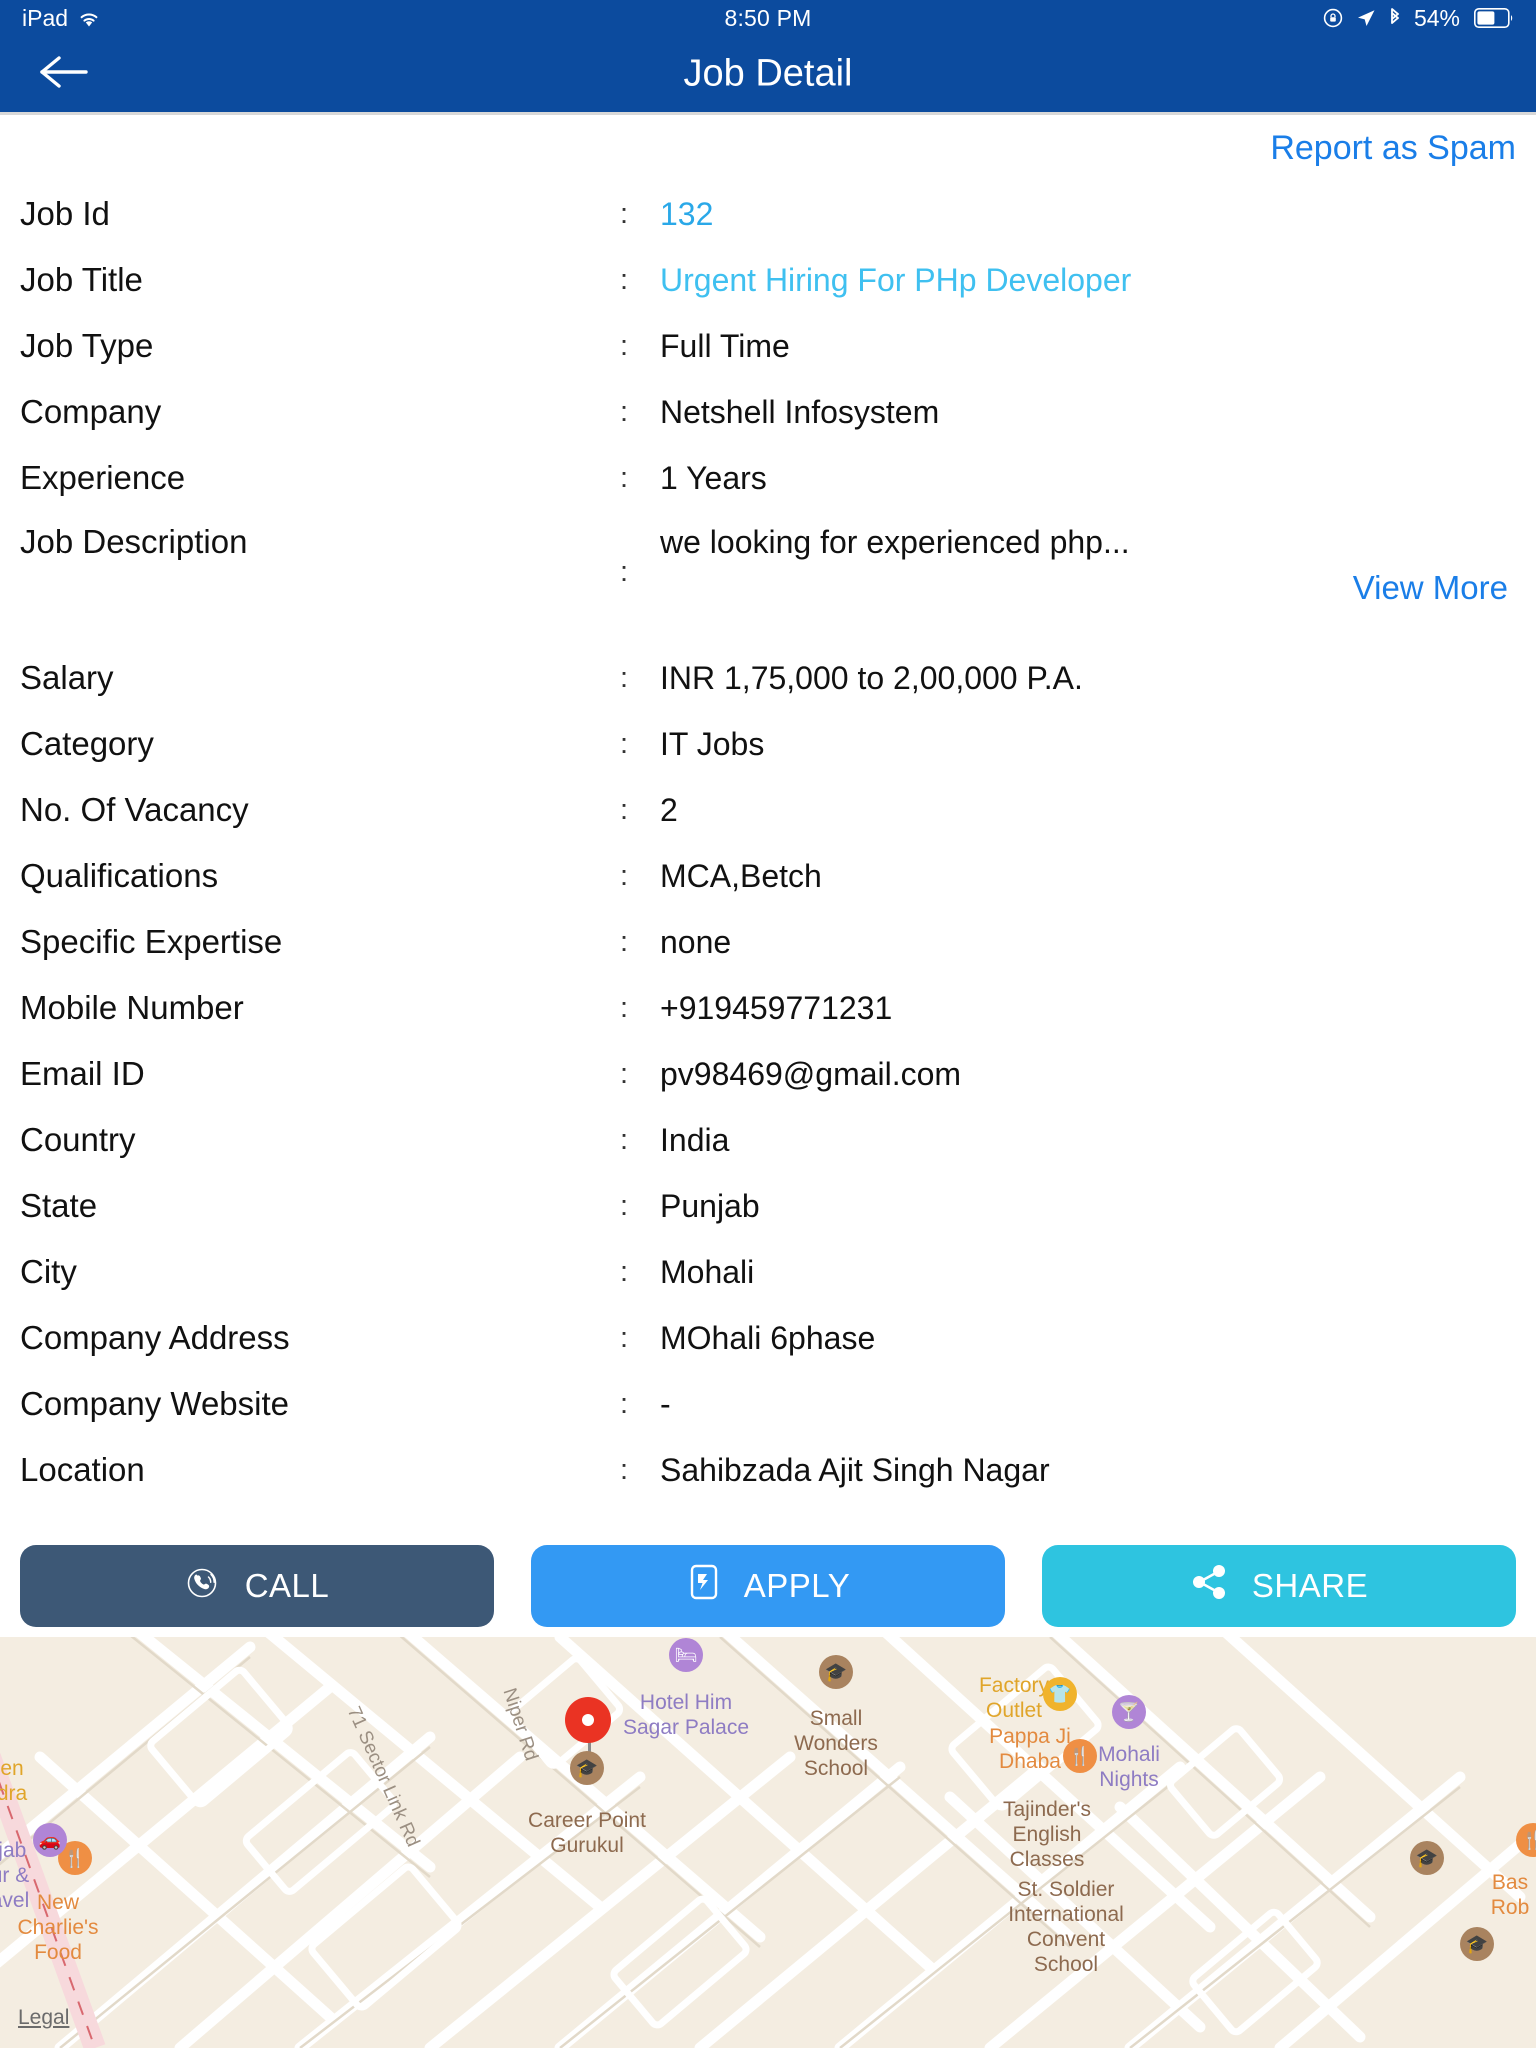 This screenshot has height=2048, width=1536. I want to click on rotation-lock-icon, so click(1333, 18).